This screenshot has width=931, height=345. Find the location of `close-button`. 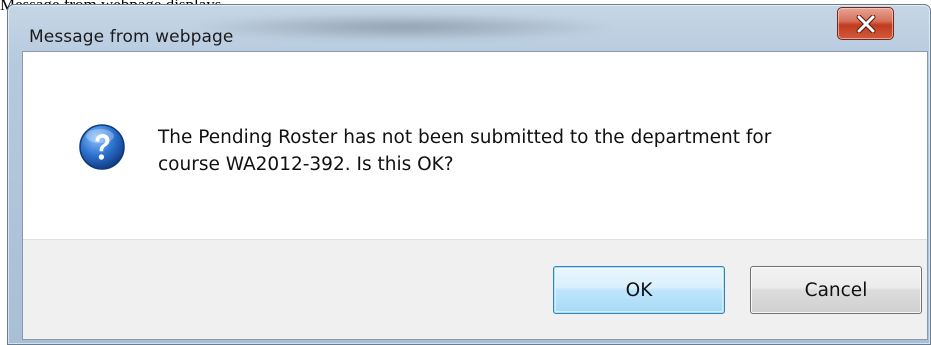

close-button is located at coordinates (865, 23).